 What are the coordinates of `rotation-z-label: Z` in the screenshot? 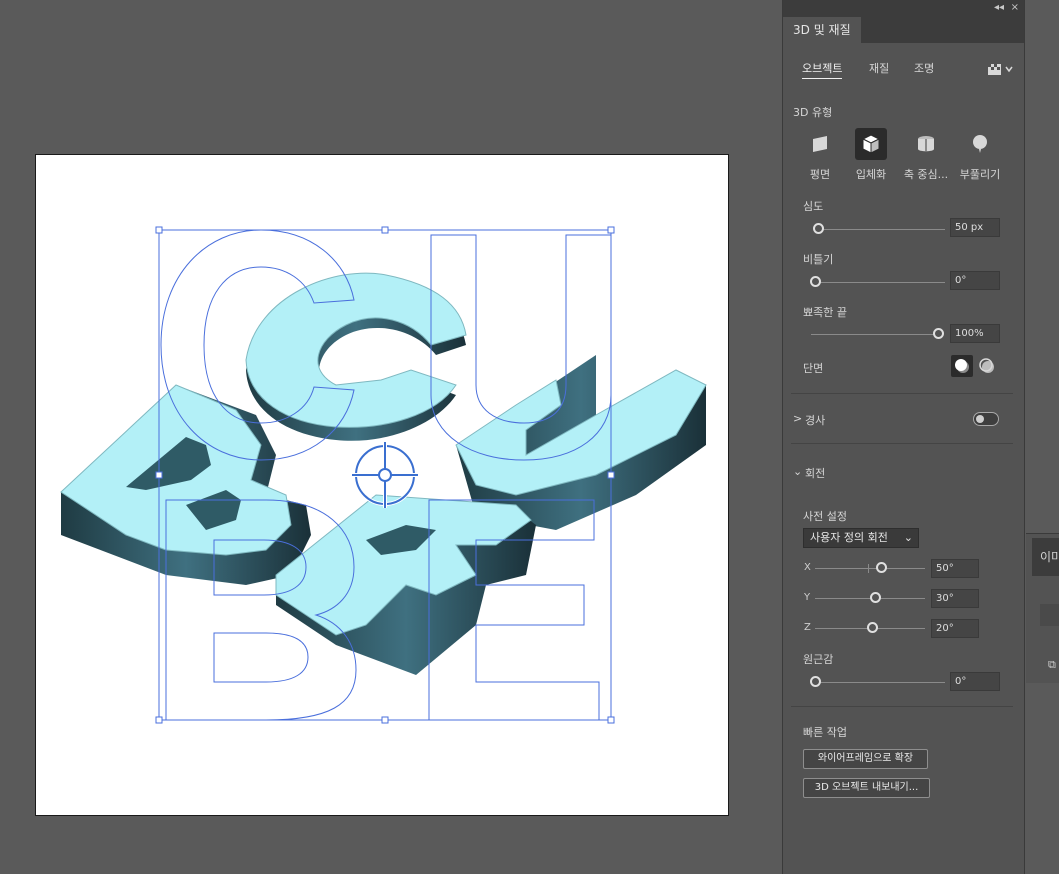 It's located at (807, 627).